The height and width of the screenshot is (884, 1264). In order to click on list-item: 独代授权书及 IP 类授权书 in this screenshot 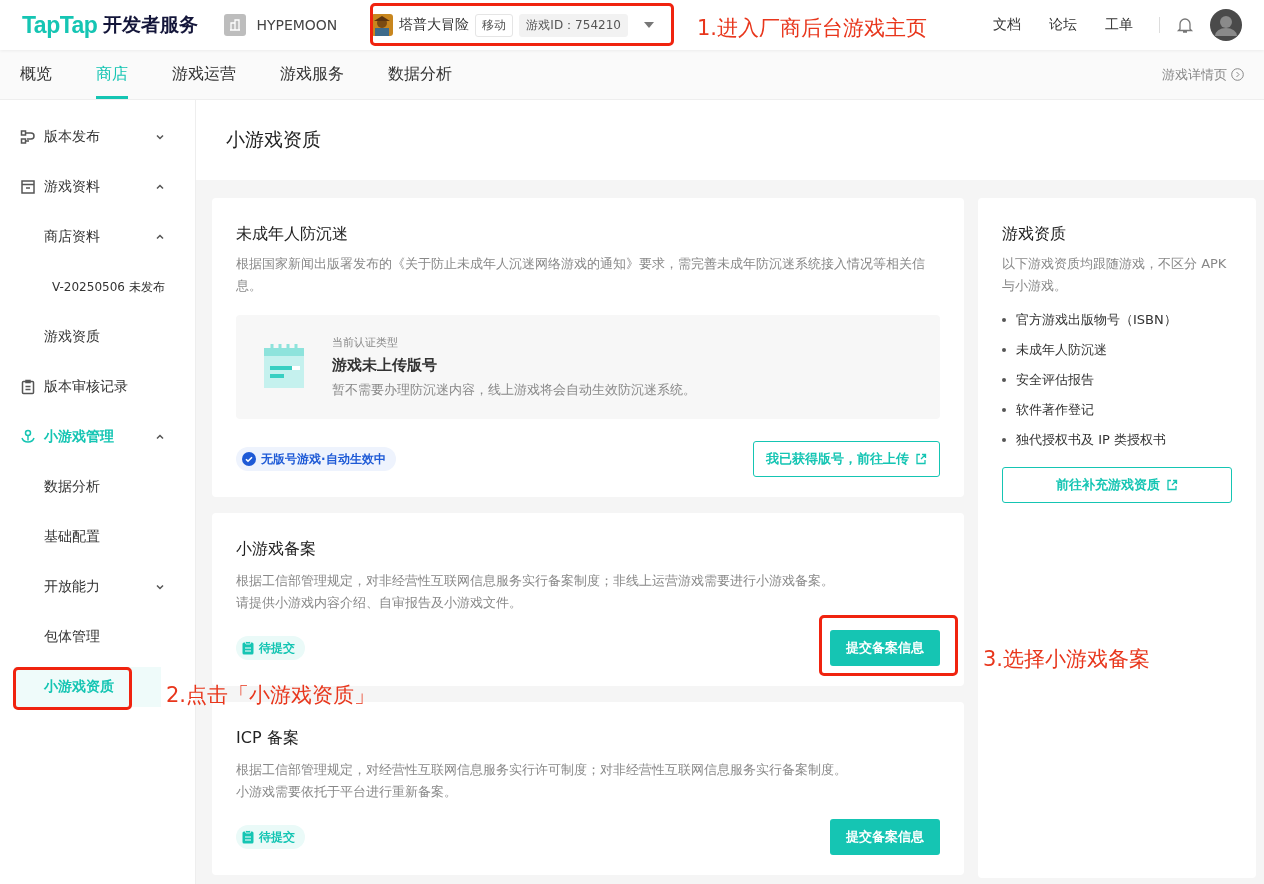, I will do `click(1091, 440)`.